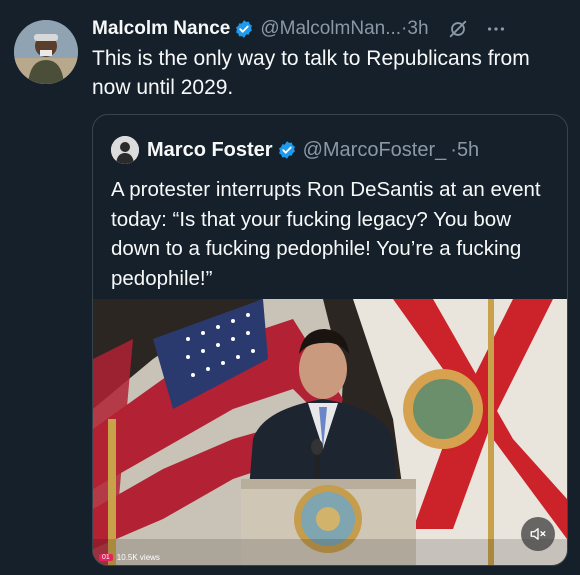 The height and width of the screenshot is (575, 580). What do you see at coordinates (106, 557) in the screenshot?
I see `live-badge: 01` at bounding box center [106, 557].